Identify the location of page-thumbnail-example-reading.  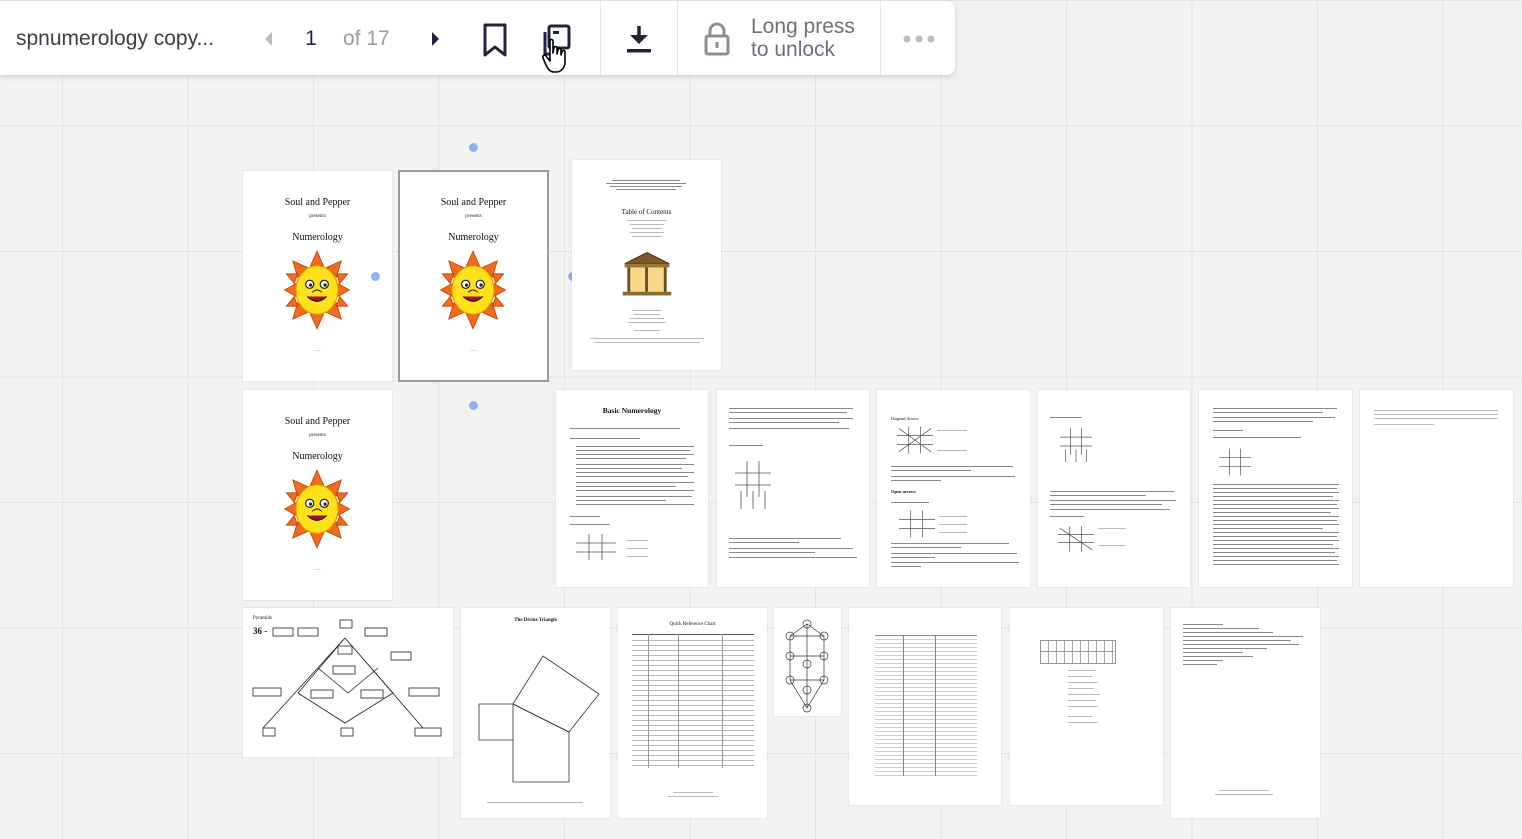
(1275, 488).